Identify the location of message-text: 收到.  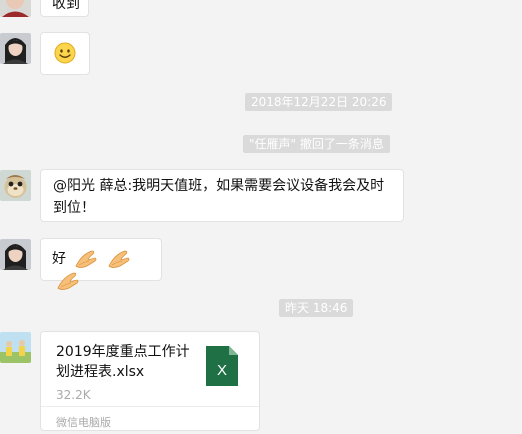
(66, 6).